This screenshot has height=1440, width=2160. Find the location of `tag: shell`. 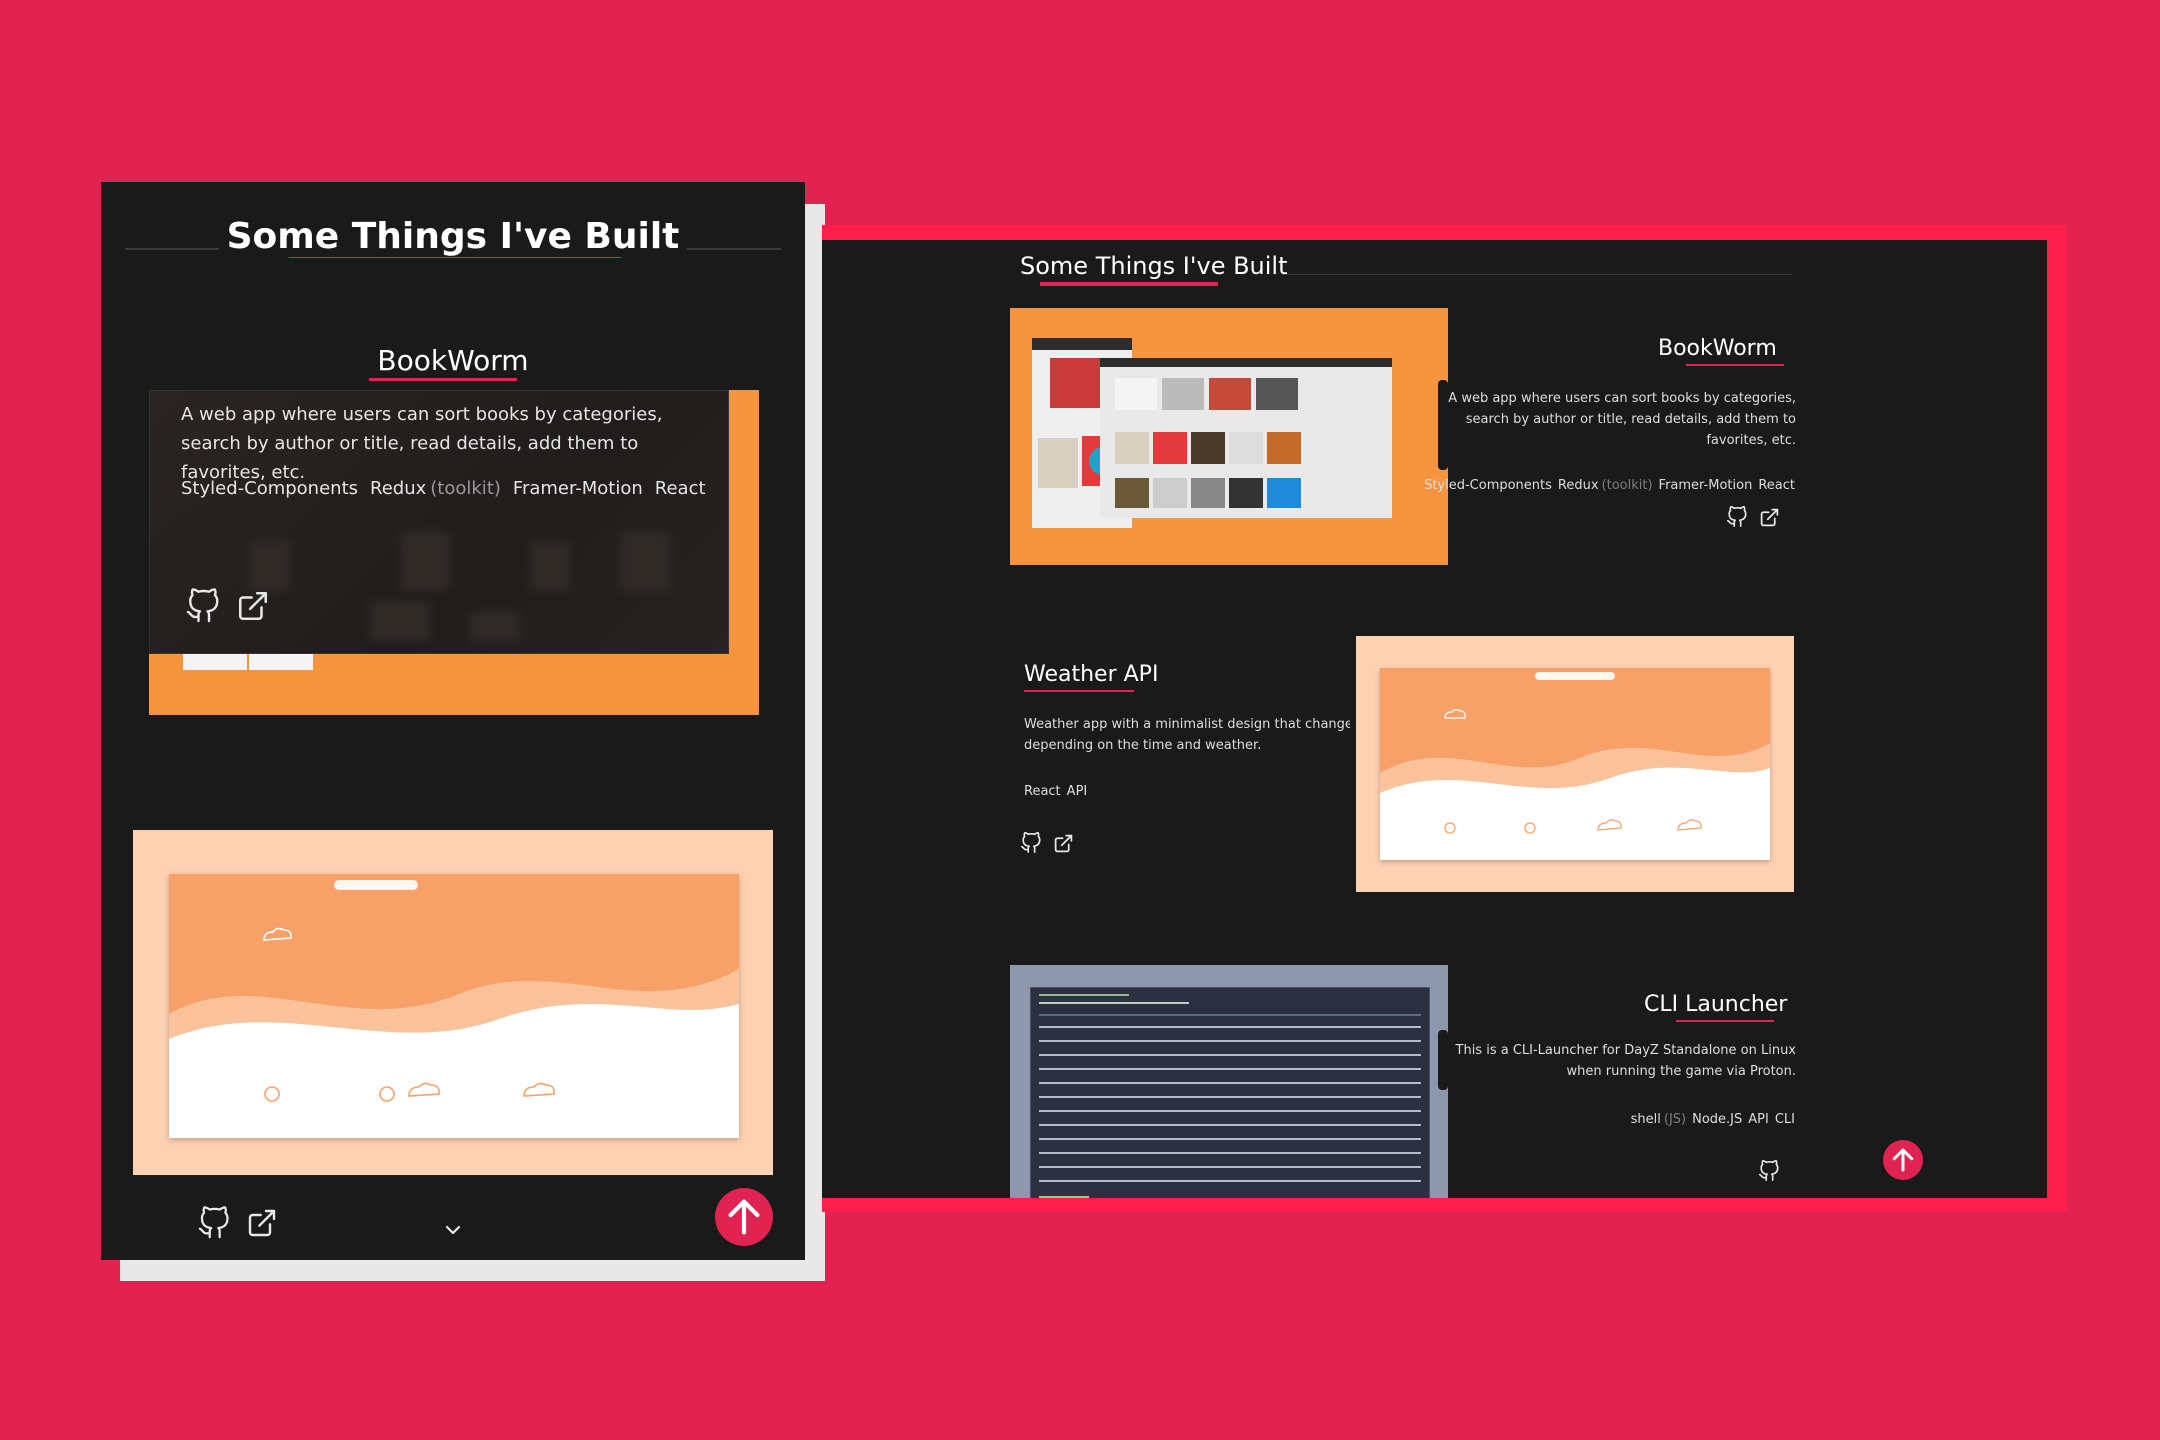

tag: shell is located at coordinates (1645, 1119).